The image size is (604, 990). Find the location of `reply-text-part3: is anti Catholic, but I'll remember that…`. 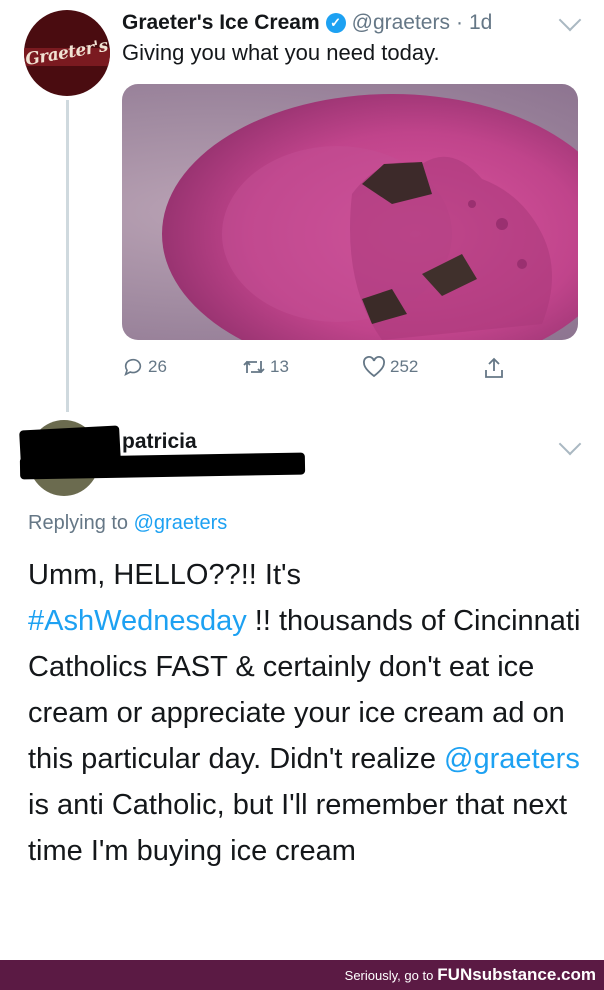

reply-text-part3: is anti Catholic, but I'll remember that… is located at coordinates (298, 828).